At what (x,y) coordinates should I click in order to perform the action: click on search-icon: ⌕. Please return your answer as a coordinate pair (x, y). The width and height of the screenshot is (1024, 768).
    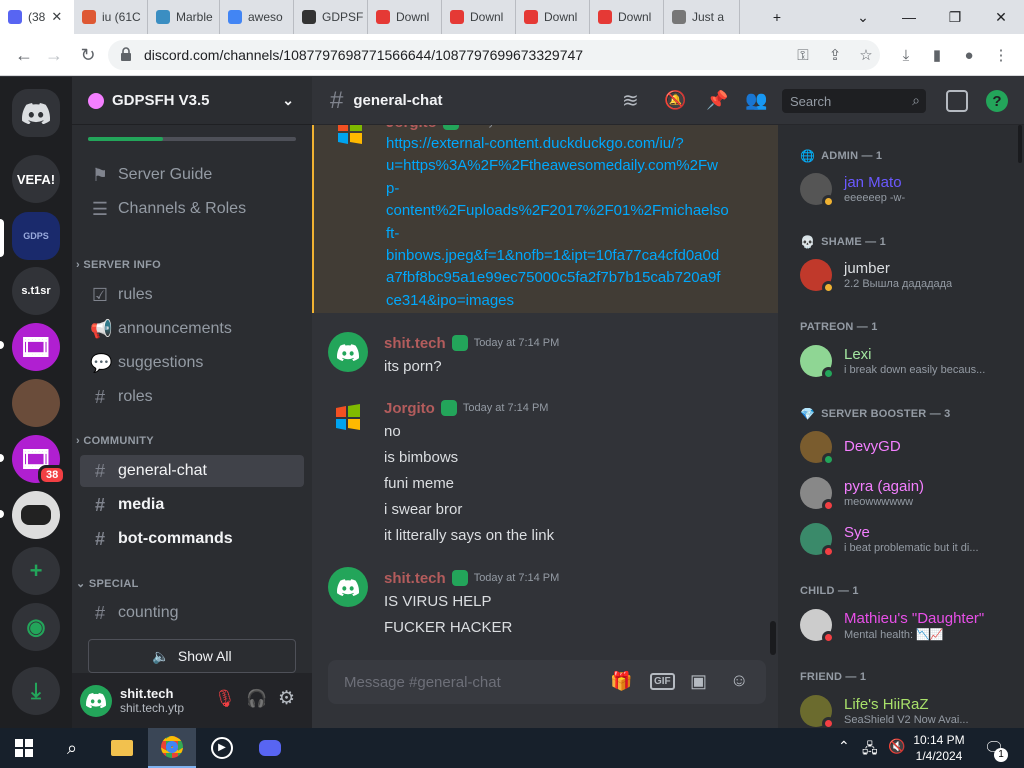
    Looking at the image, I should click on (72, 748).